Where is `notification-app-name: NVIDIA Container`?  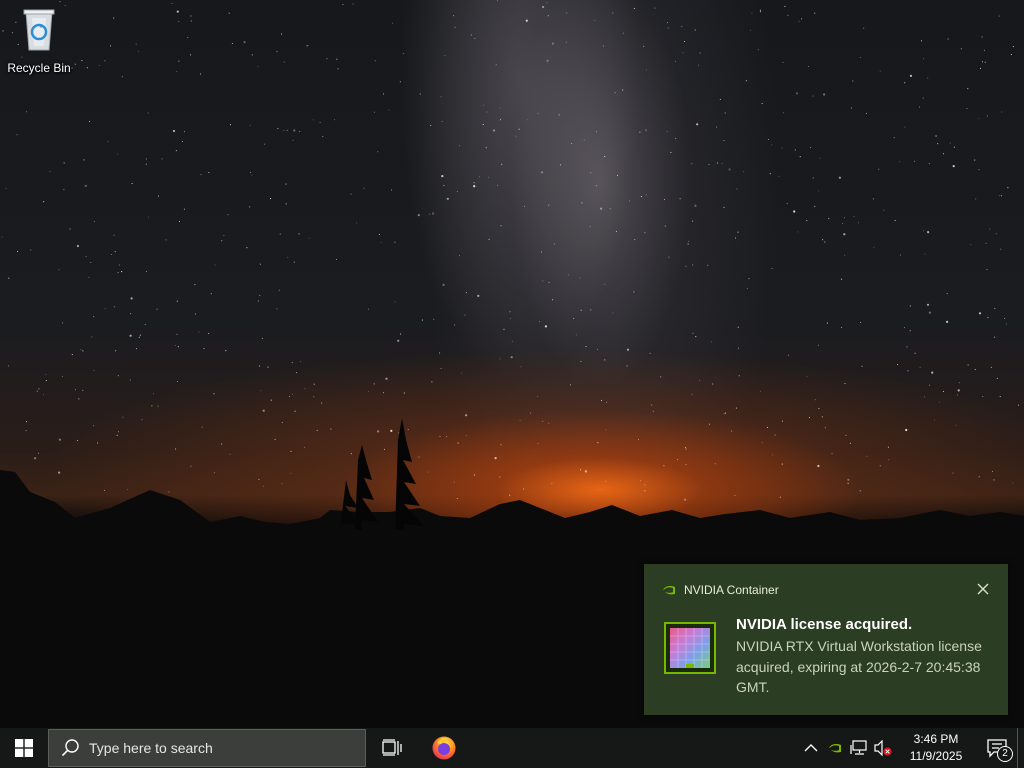
notification-app-name: NVIDIA Container is located at coordinates (731, 590).